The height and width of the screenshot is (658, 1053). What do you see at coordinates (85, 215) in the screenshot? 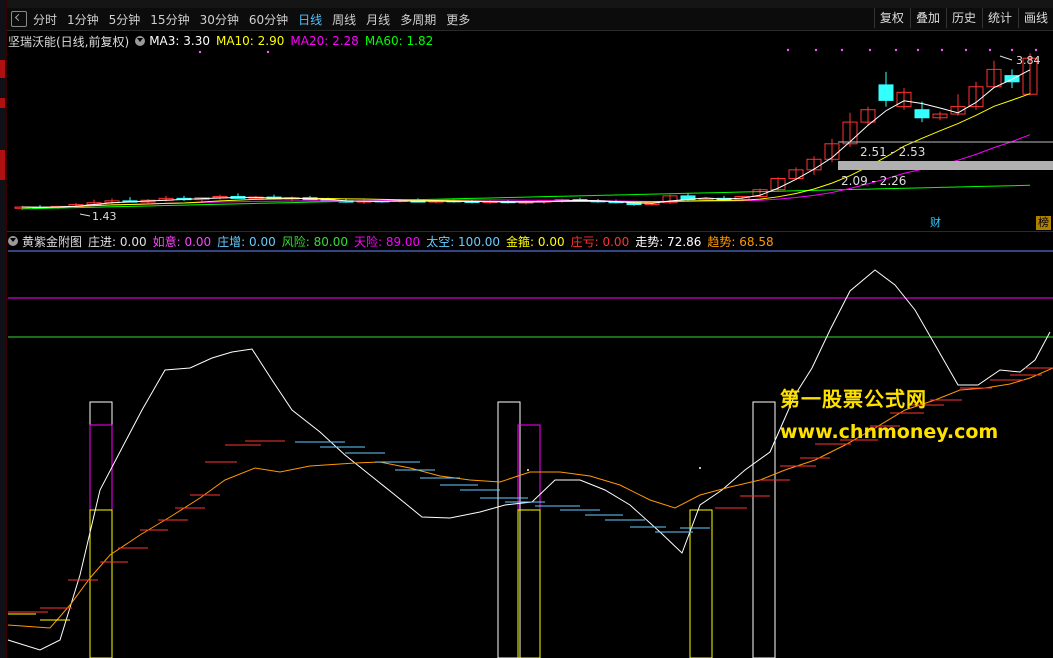
I see `low-pointer` at bounding box center [85, 215].